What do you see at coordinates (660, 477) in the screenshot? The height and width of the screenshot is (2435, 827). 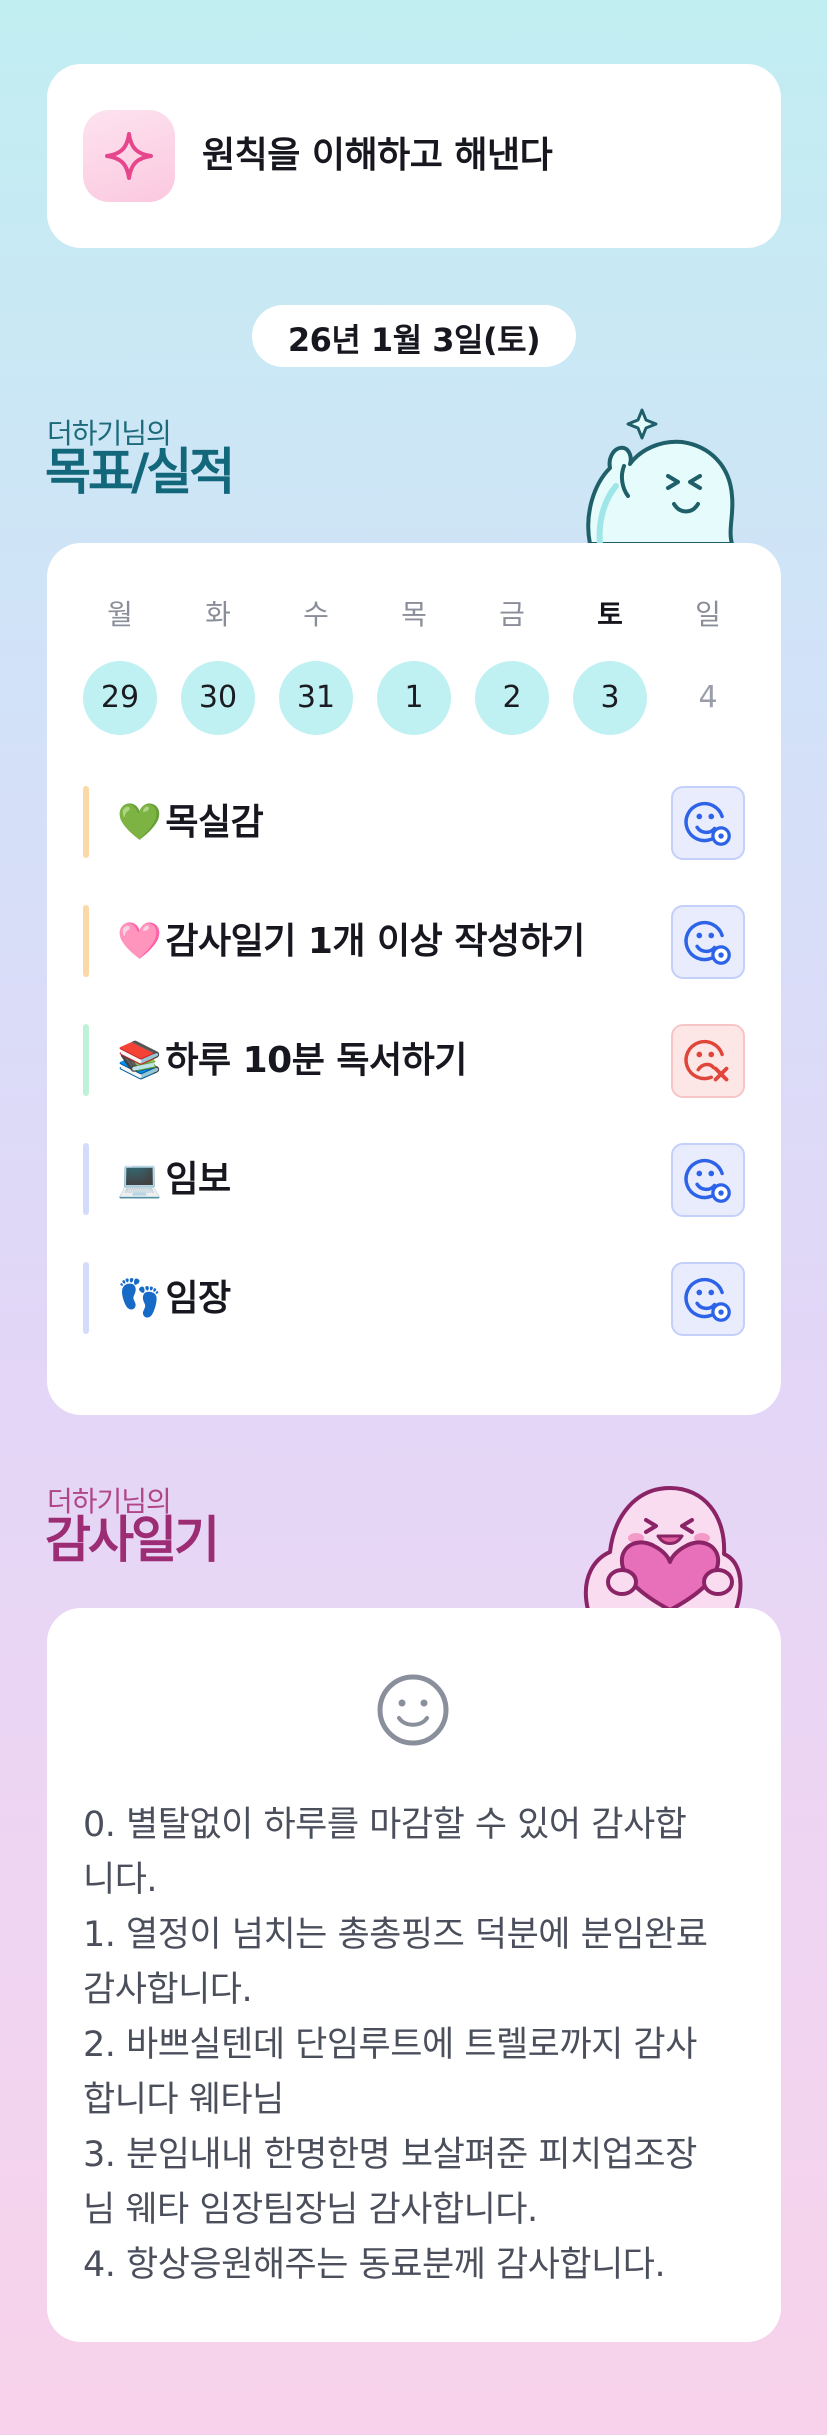 I see `mascot-blue-character` at bounding box center [660, 477].